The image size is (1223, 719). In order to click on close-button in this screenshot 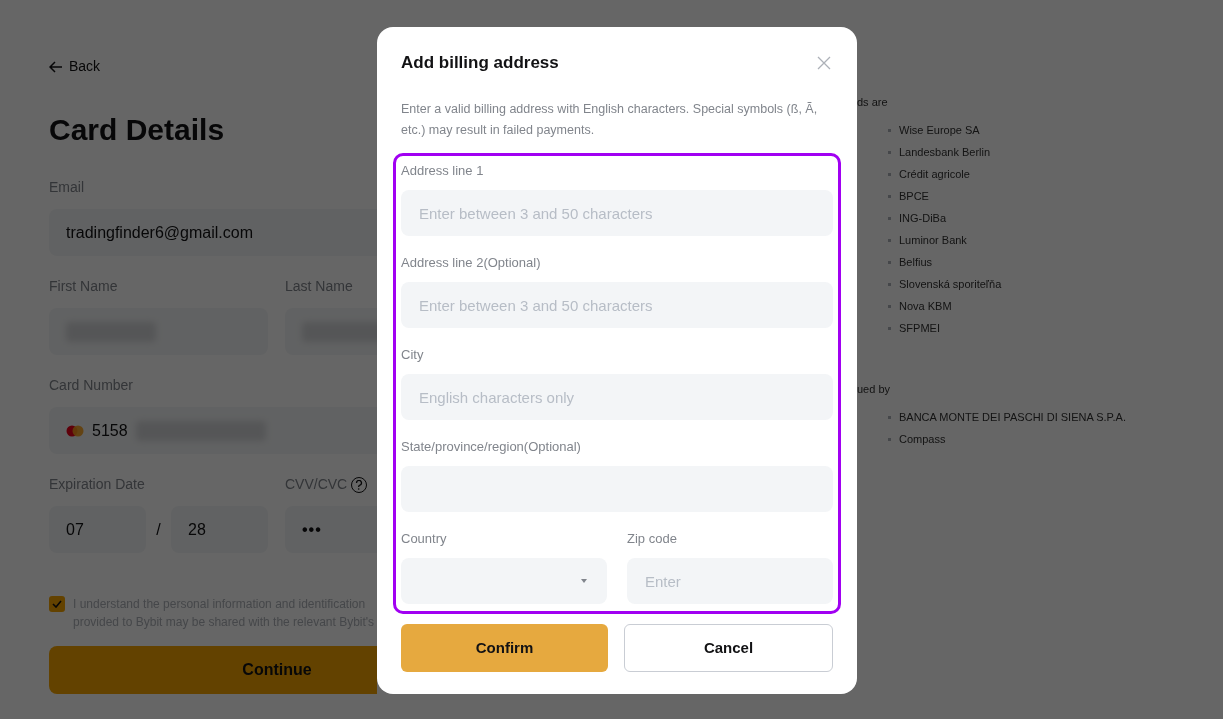, I will do `click(824, 63)`.